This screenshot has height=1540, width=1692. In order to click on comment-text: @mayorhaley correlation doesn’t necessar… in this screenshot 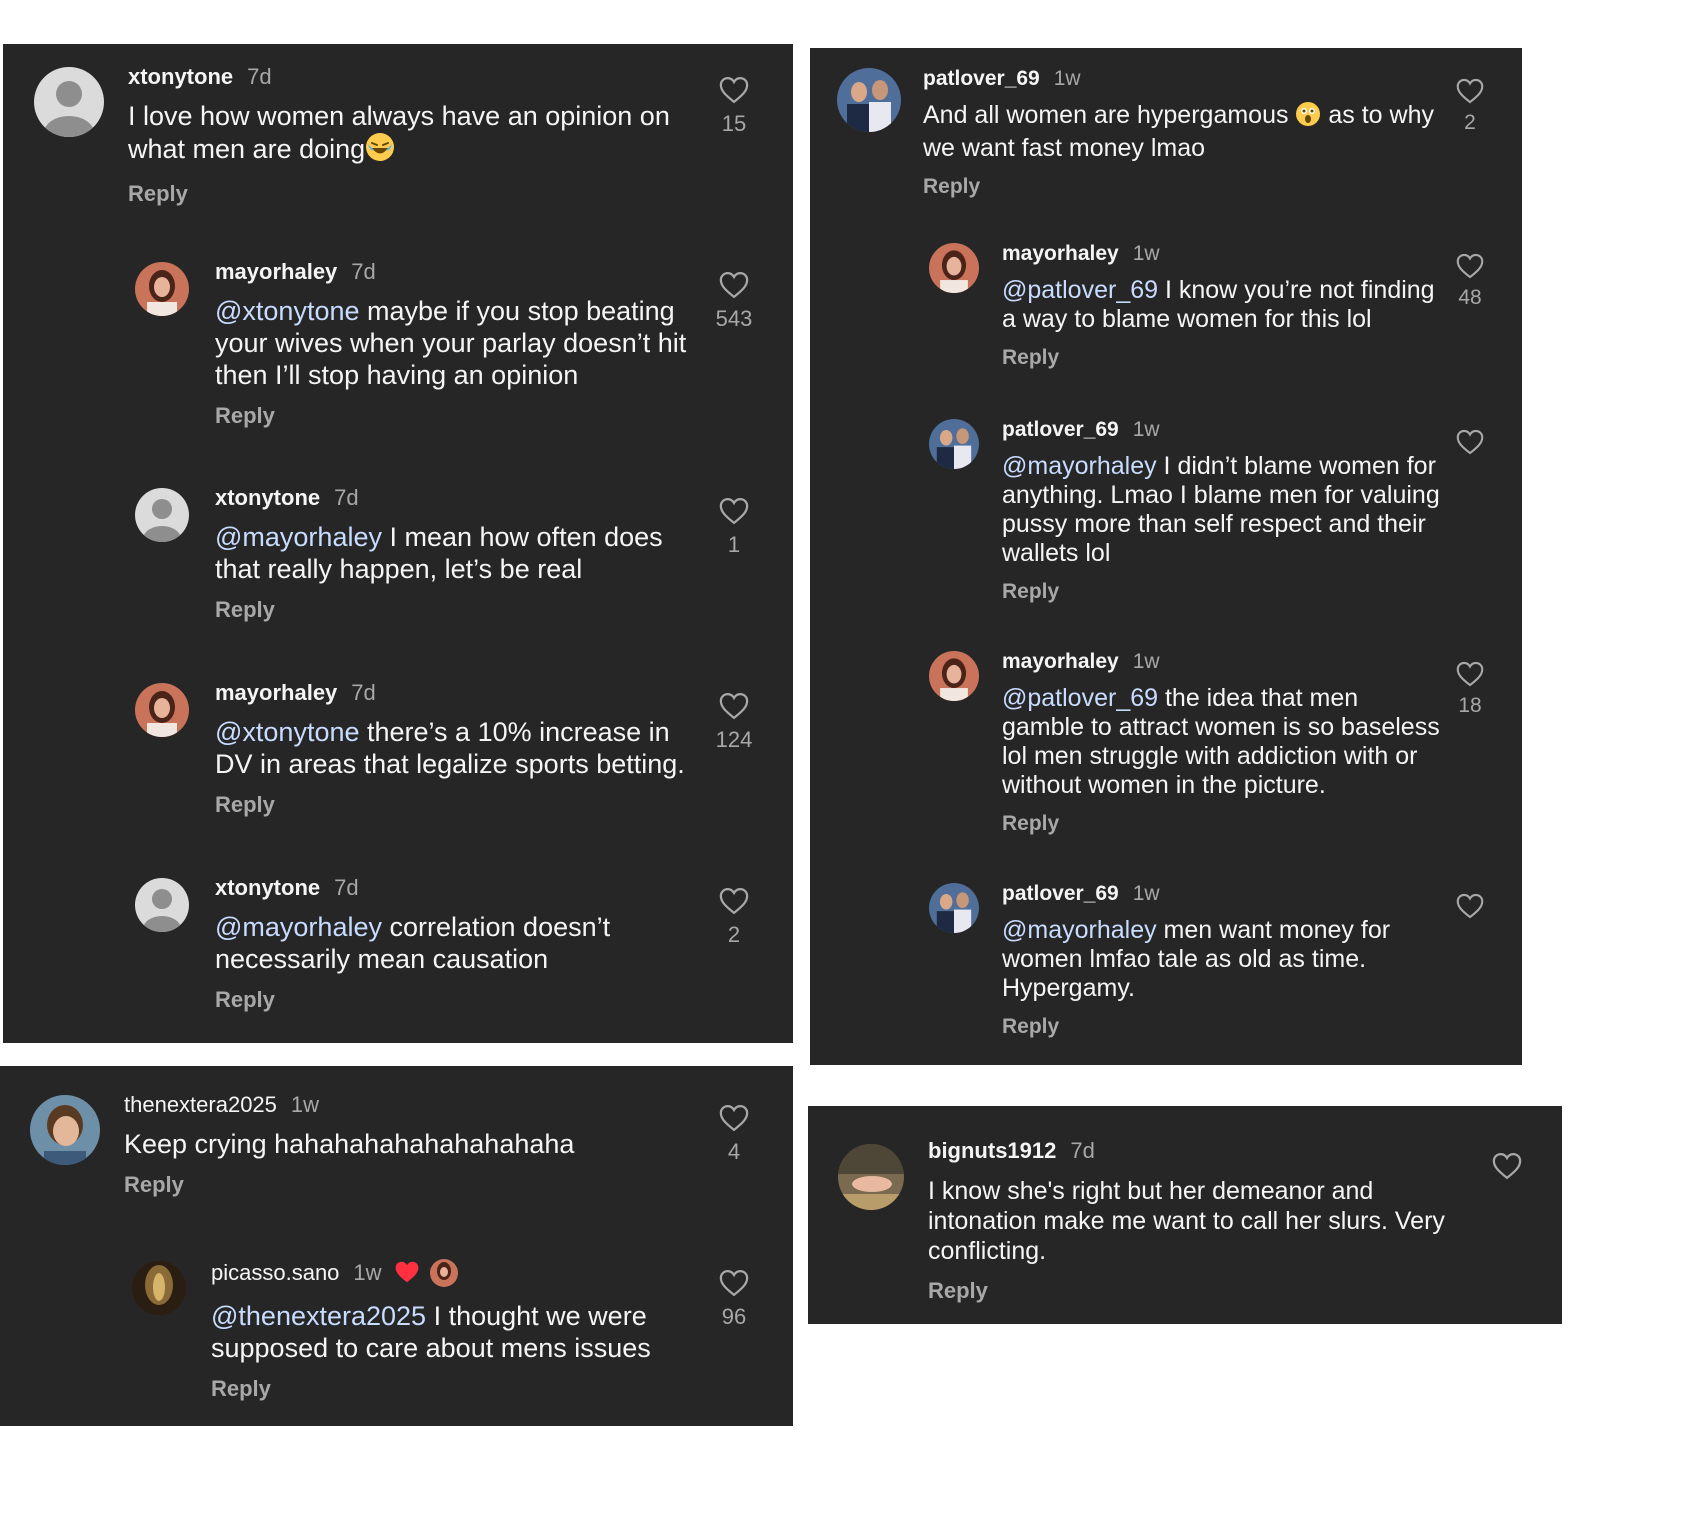, I will do `click(413, 943)`.